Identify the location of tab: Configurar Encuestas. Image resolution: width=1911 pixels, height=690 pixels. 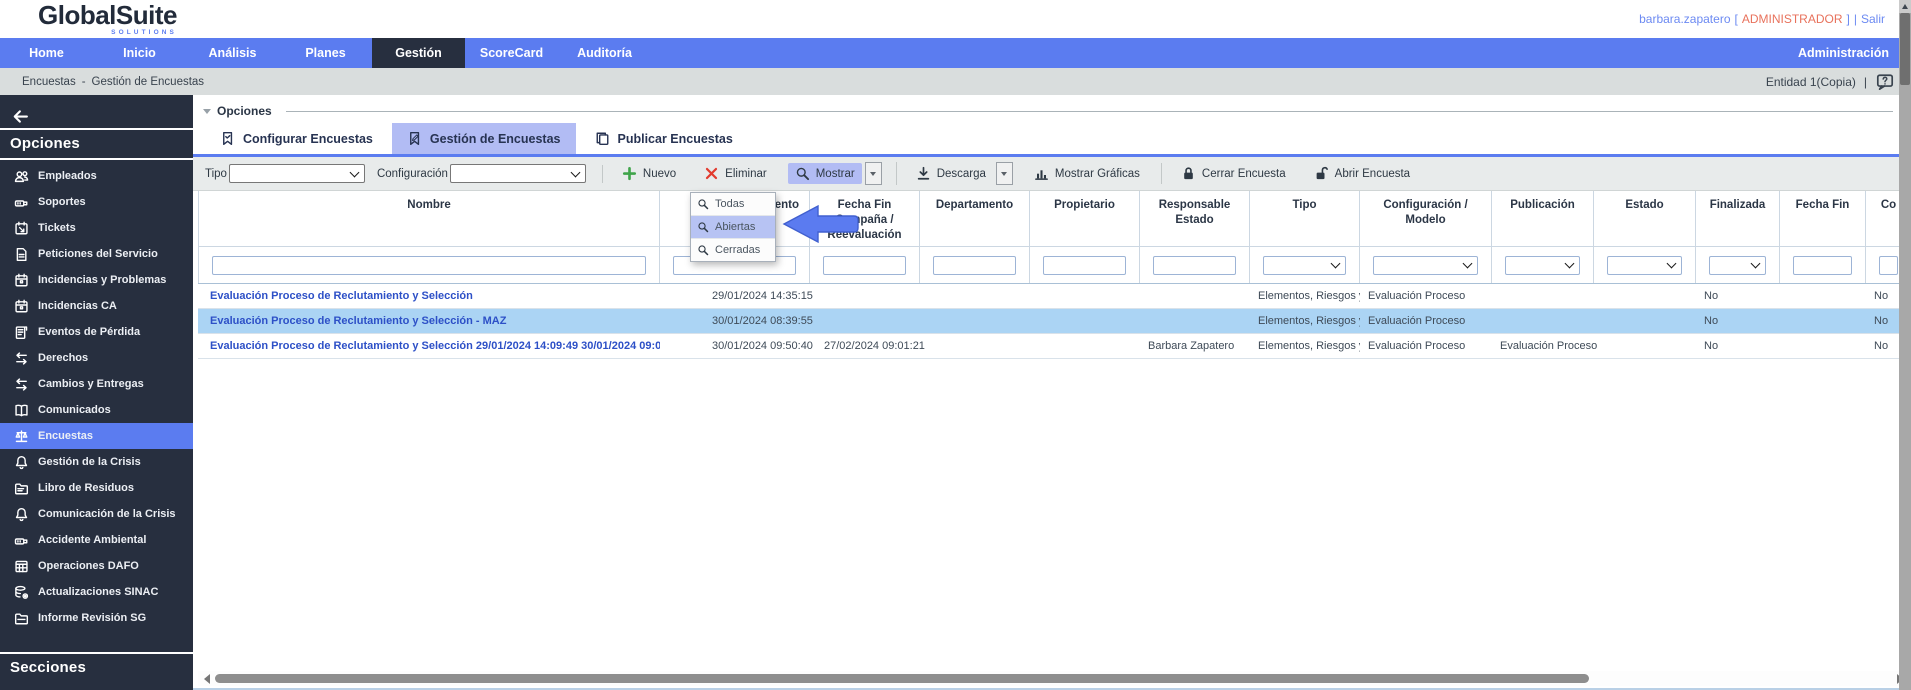
(296, 138).